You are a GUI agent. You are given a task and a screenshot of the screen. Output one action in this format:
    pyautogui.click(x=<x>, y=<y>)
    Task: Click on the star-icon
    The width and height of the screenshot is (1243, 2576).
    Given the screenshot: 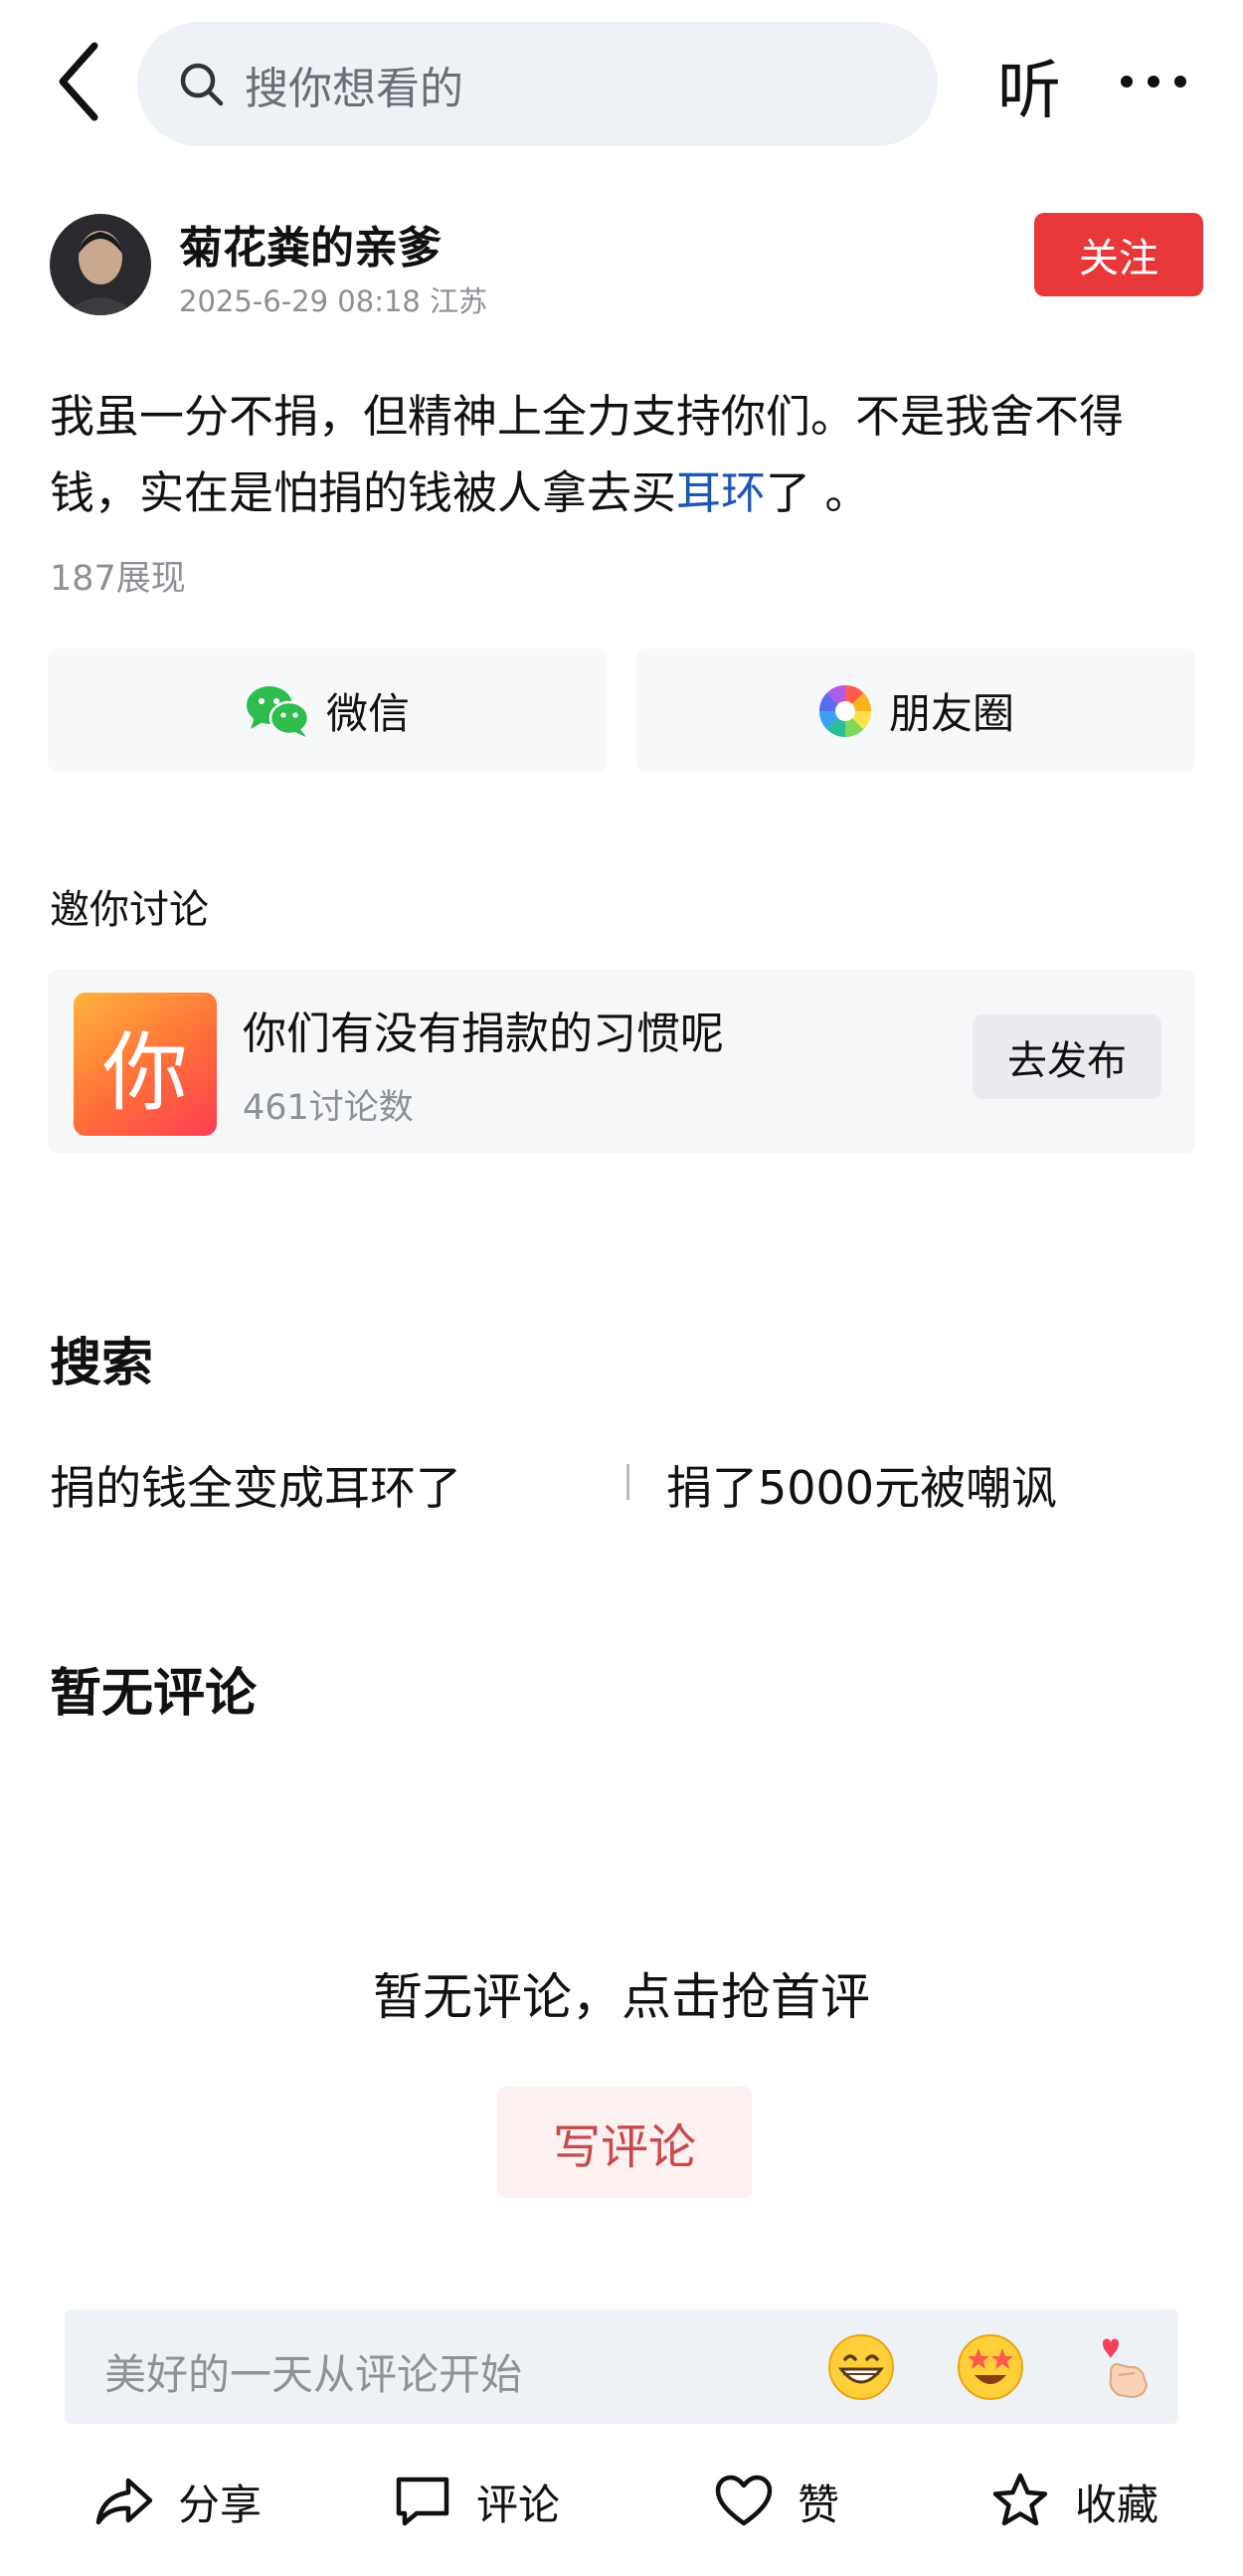 What is the action you would take?
    pyautogui.click(x=1020, y=2501)
    